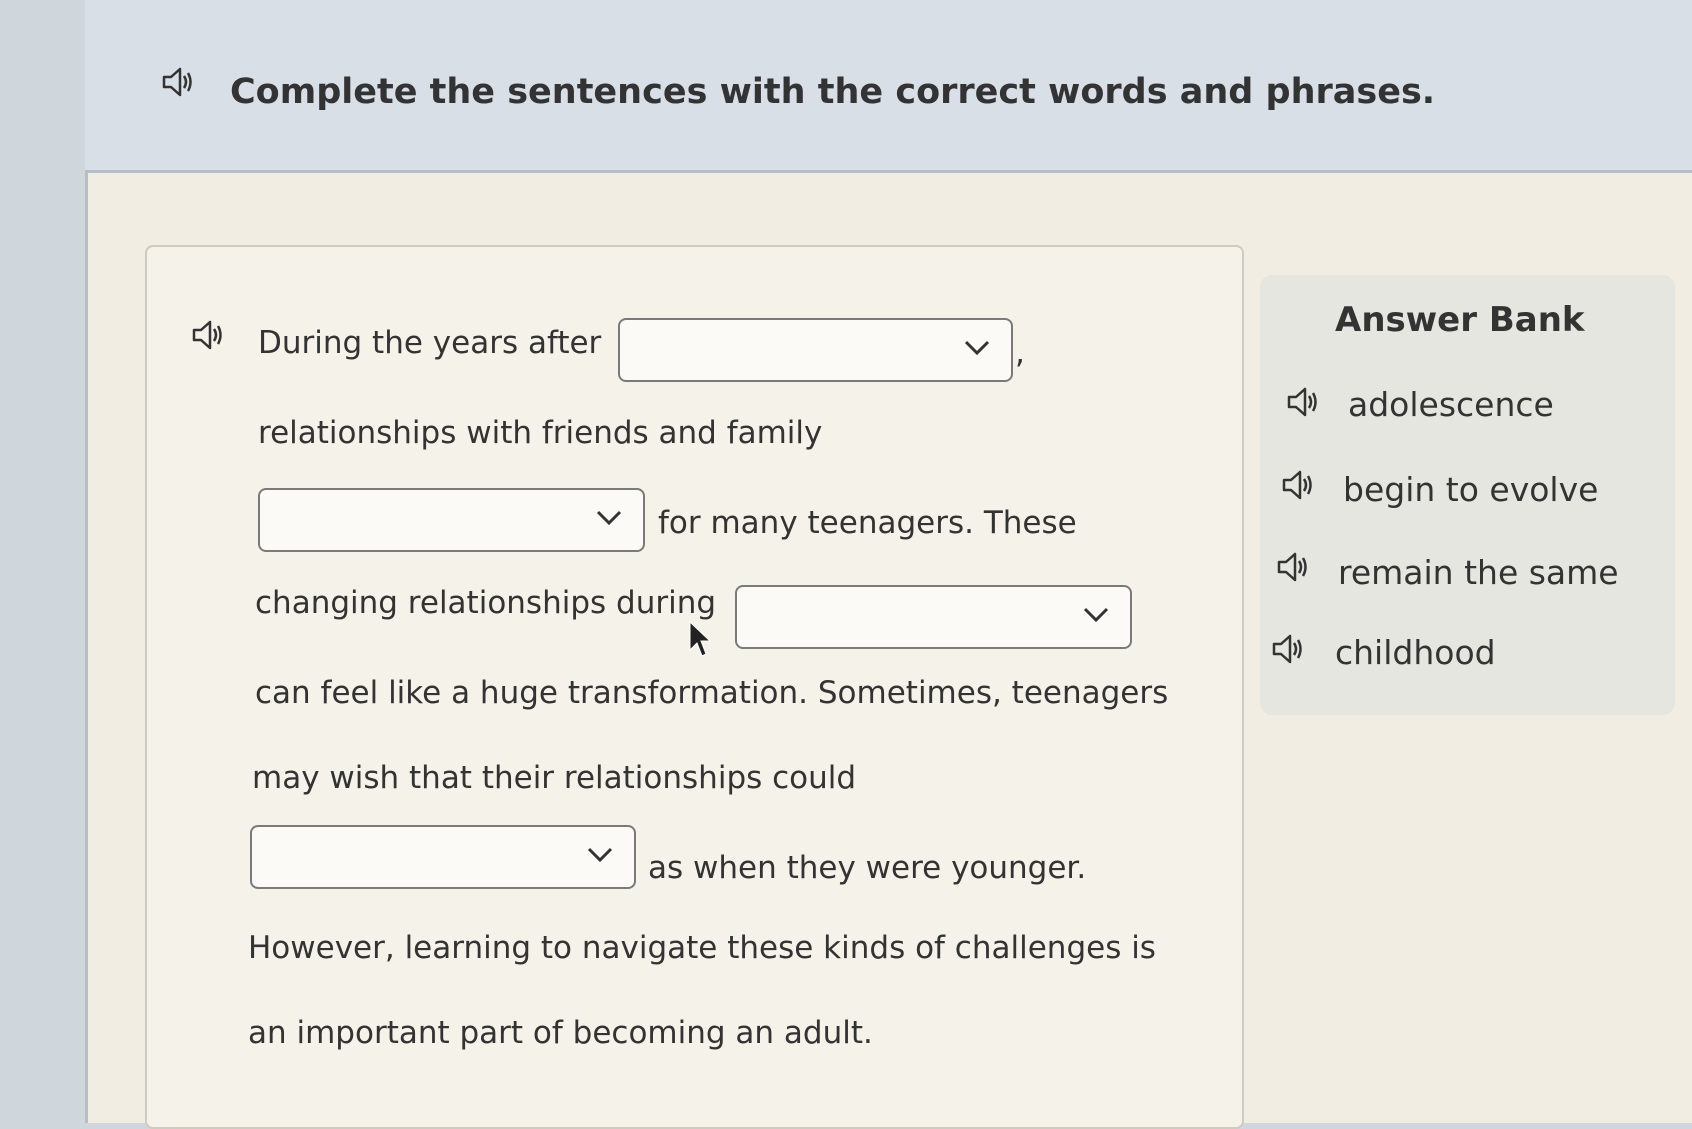 The height and width of the screenshot is (1129, 1692). I want to click on passage-line-7: as when they were younger., so click(867, 868).